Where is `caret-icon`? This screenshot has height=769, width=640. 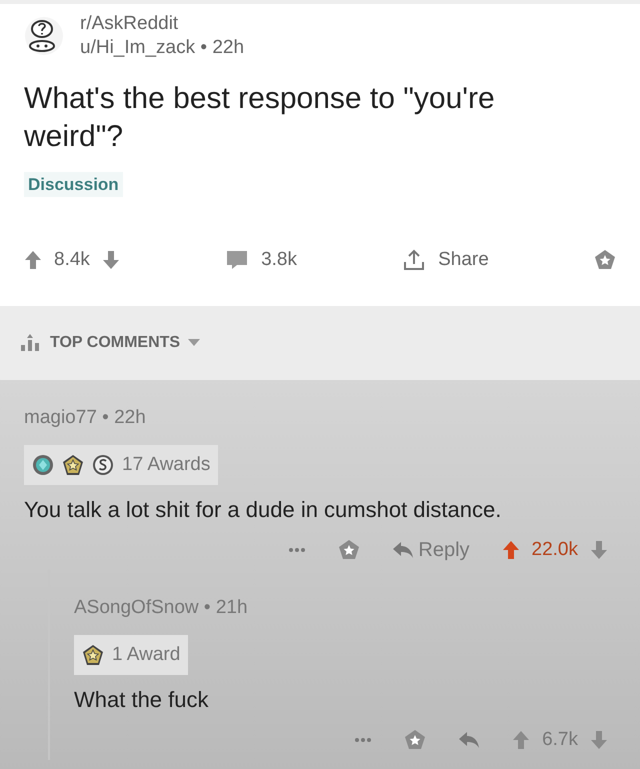 caret-icon is located at coordinates (194, 343).